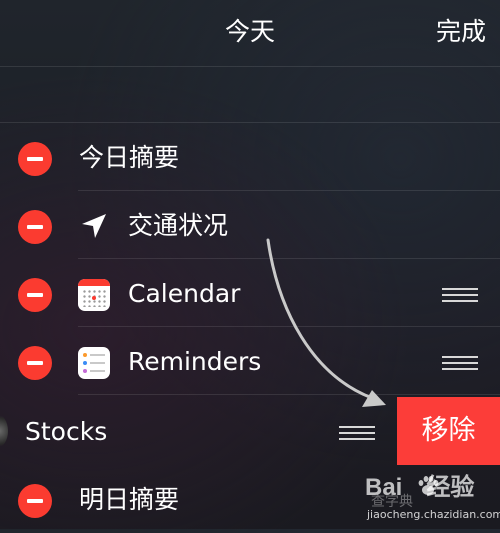 The width and height of the screenshot is (500, 533). Describe the element at coordinates (94, 295) in the screenshot. I see `calendar-icon` at that location.